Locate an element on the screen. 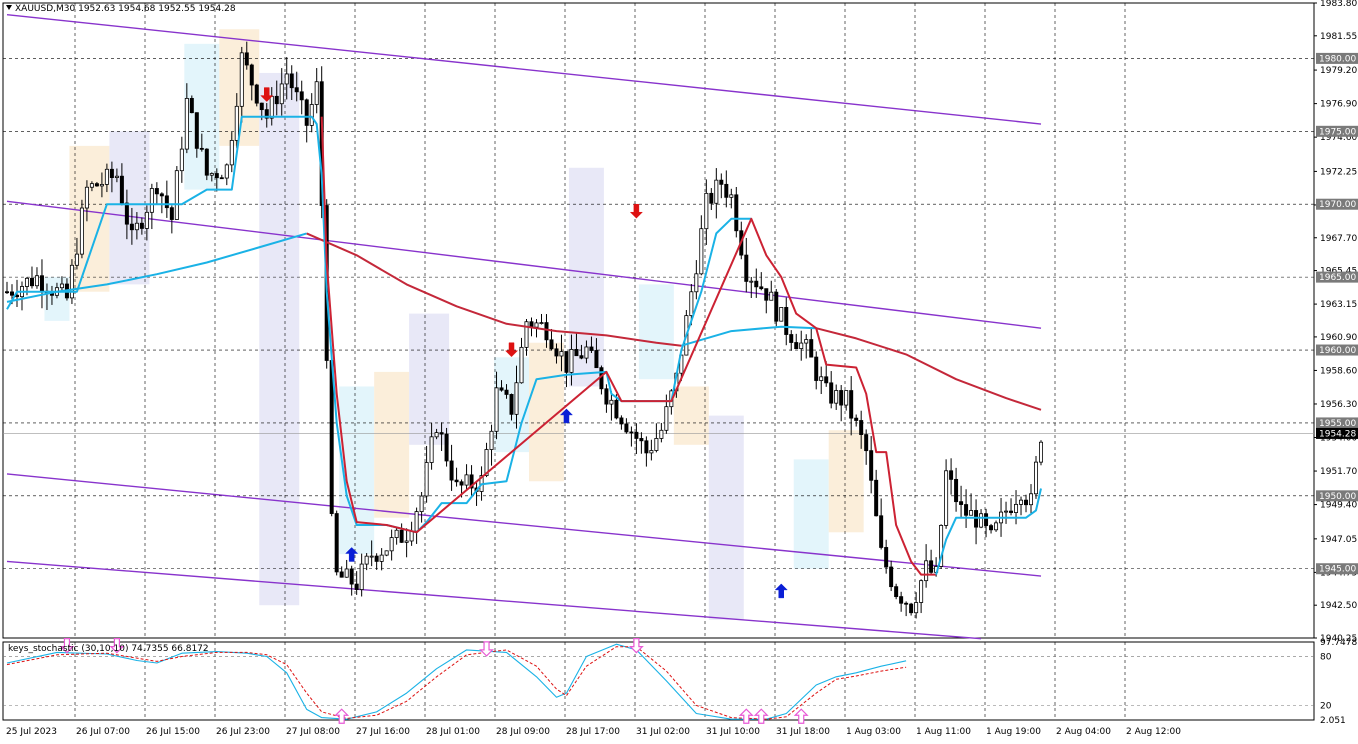 The width and height of the screenshot is (1358, 744). dropdown-triangle-icon is located at coordinates (9, 7).